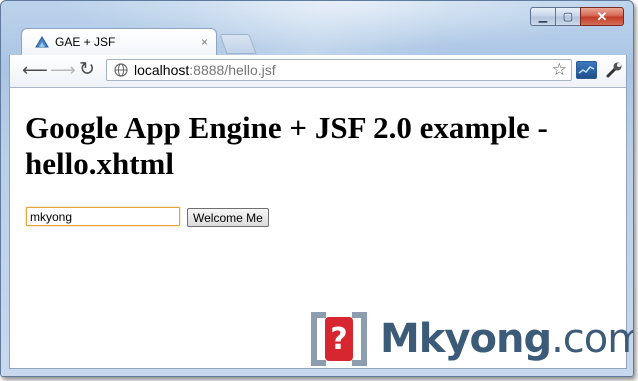  What do you see at coordinates (204, 42) in the screenshot?
I see `tab-close-icon: ×` at bounding box center [204, 42].